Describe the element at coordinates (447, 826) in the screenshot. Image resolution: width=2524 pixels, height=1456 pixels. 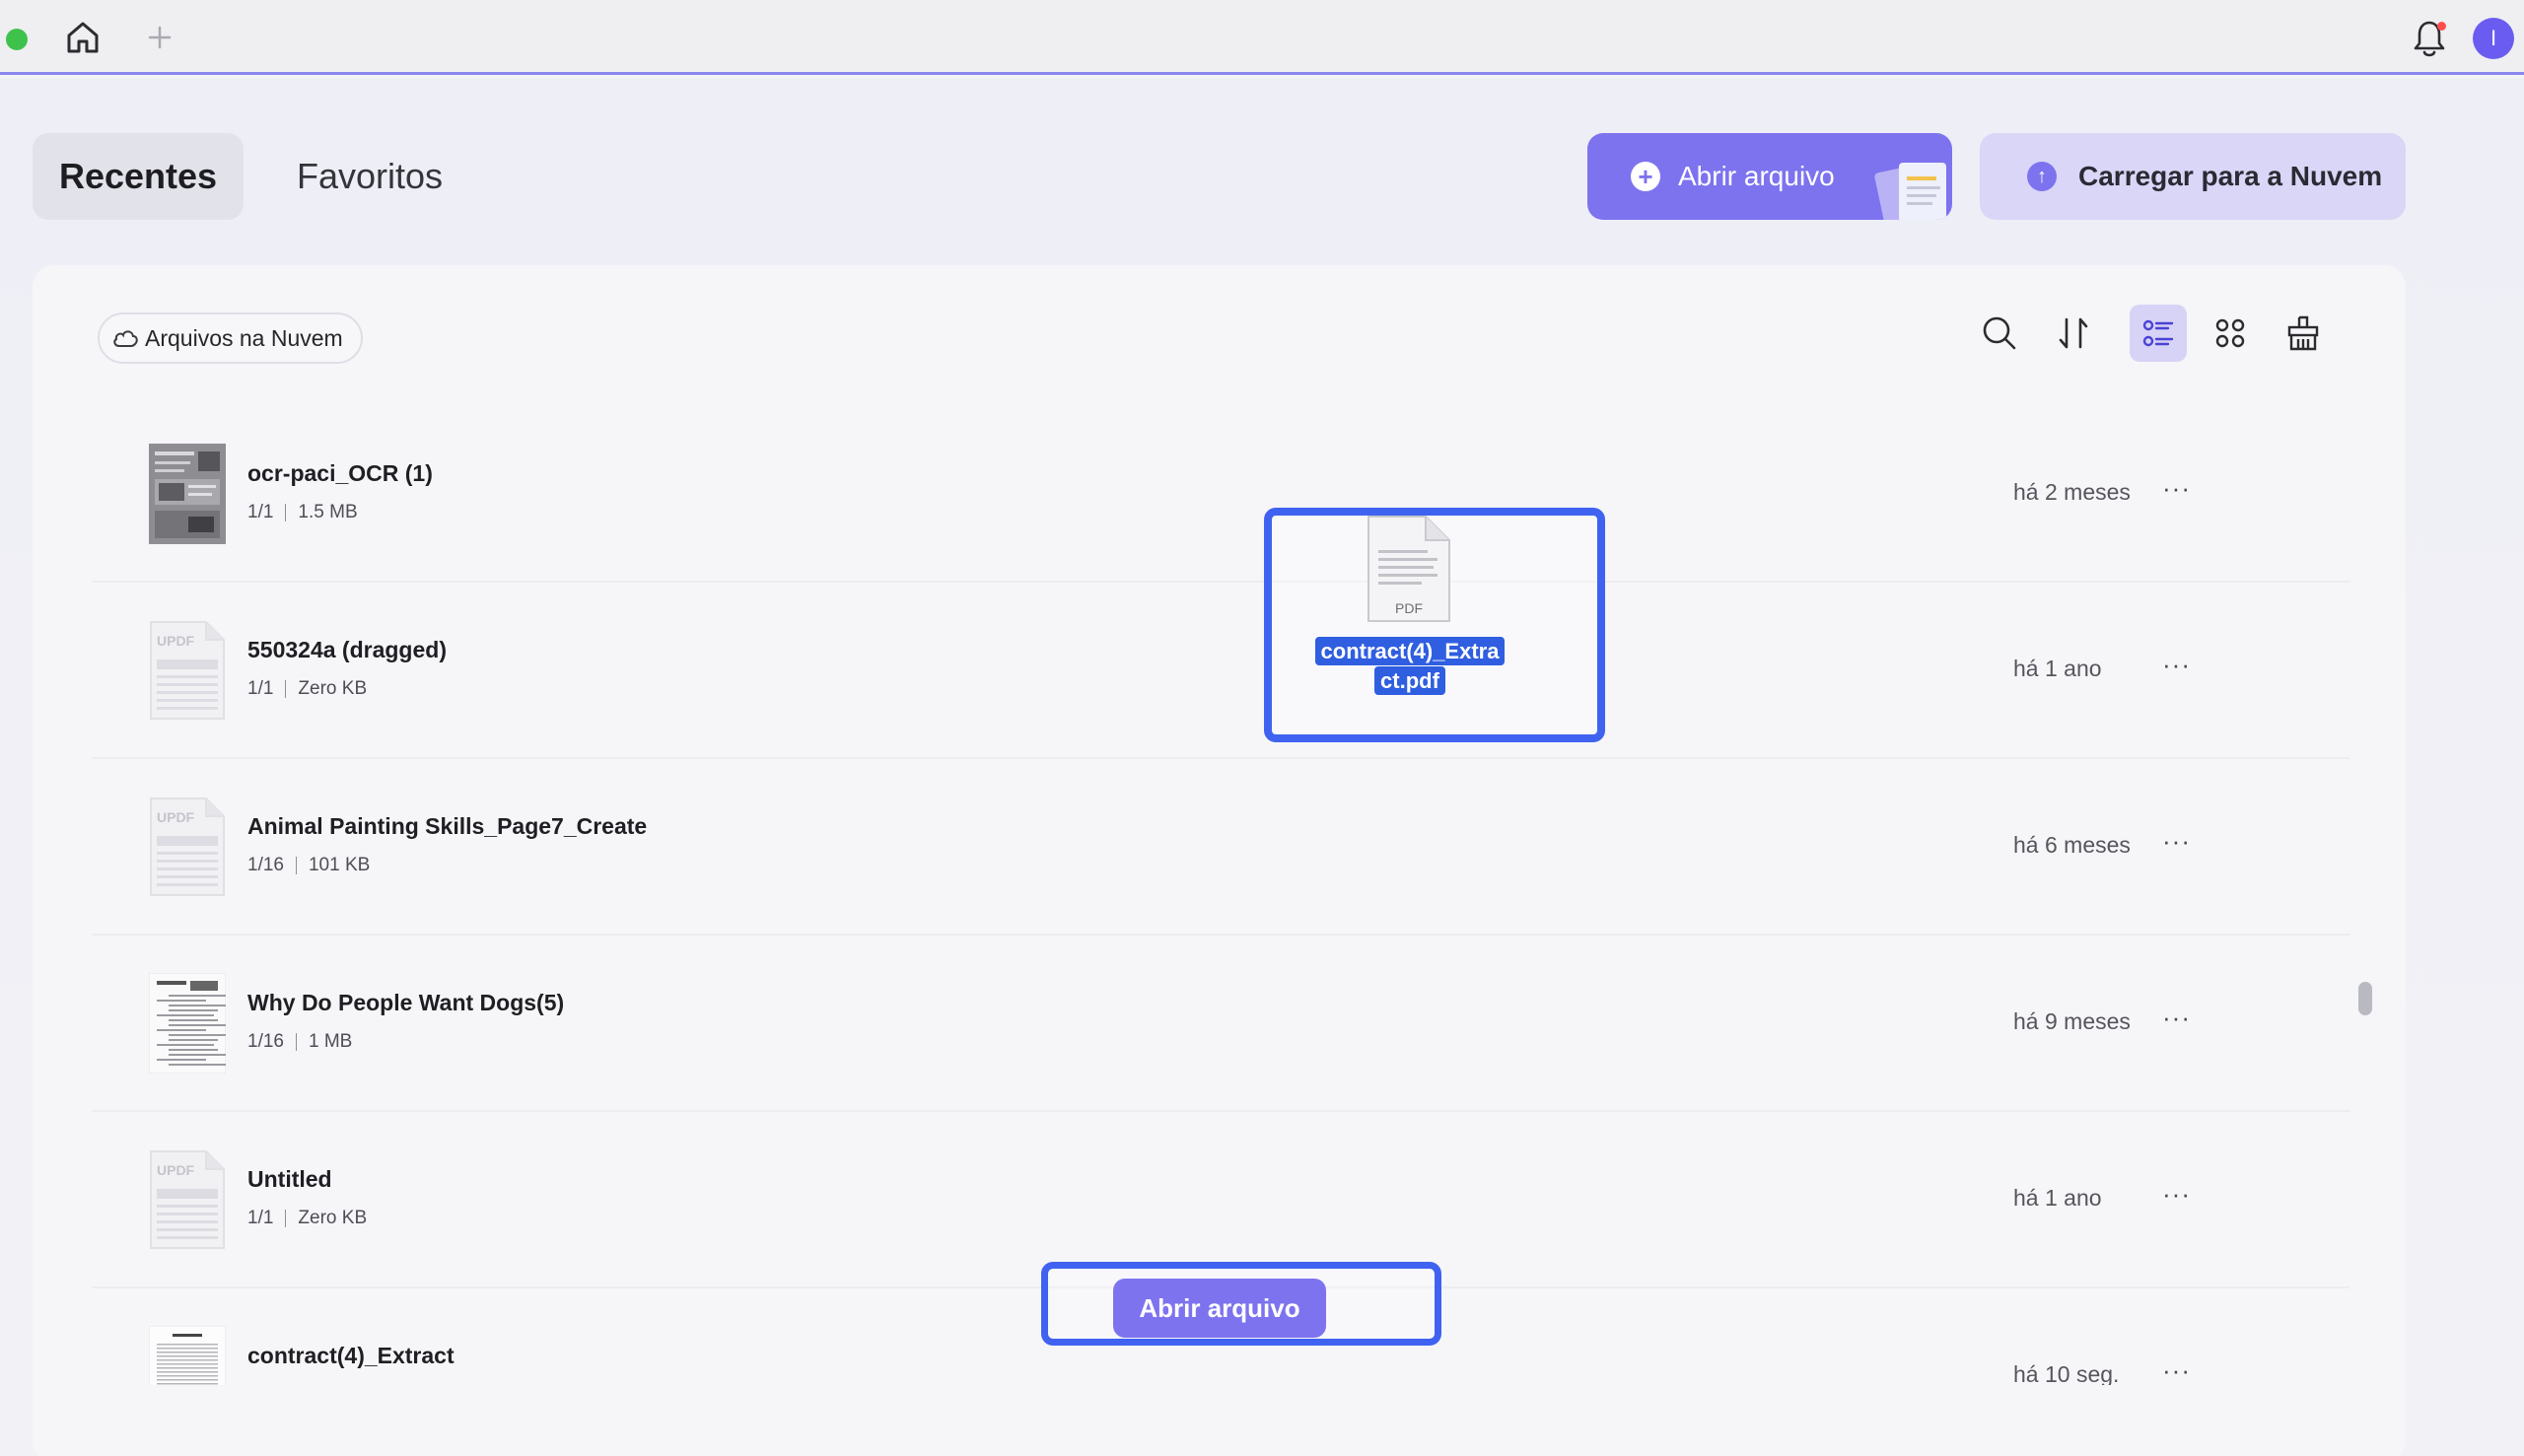
I see `file-name: Animal Painting Skills_Page7_Create` at that location.